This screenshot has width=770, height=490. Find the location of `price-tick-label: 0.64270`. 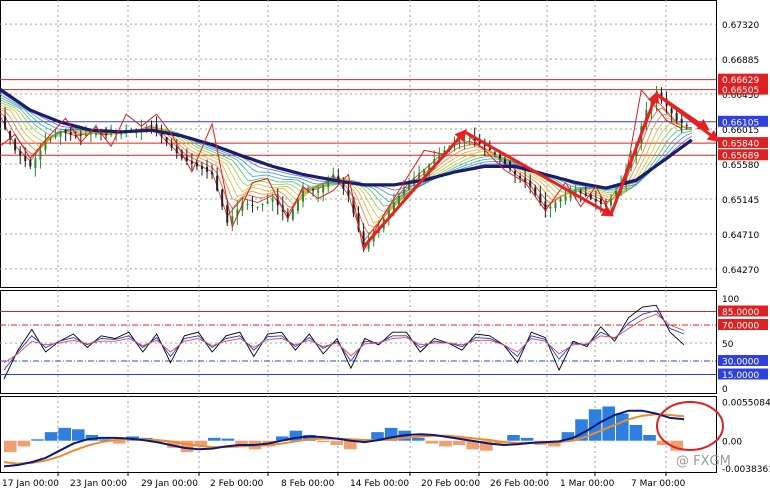

price-tick-label: 0.64270 is located at coordinates (740, 271).